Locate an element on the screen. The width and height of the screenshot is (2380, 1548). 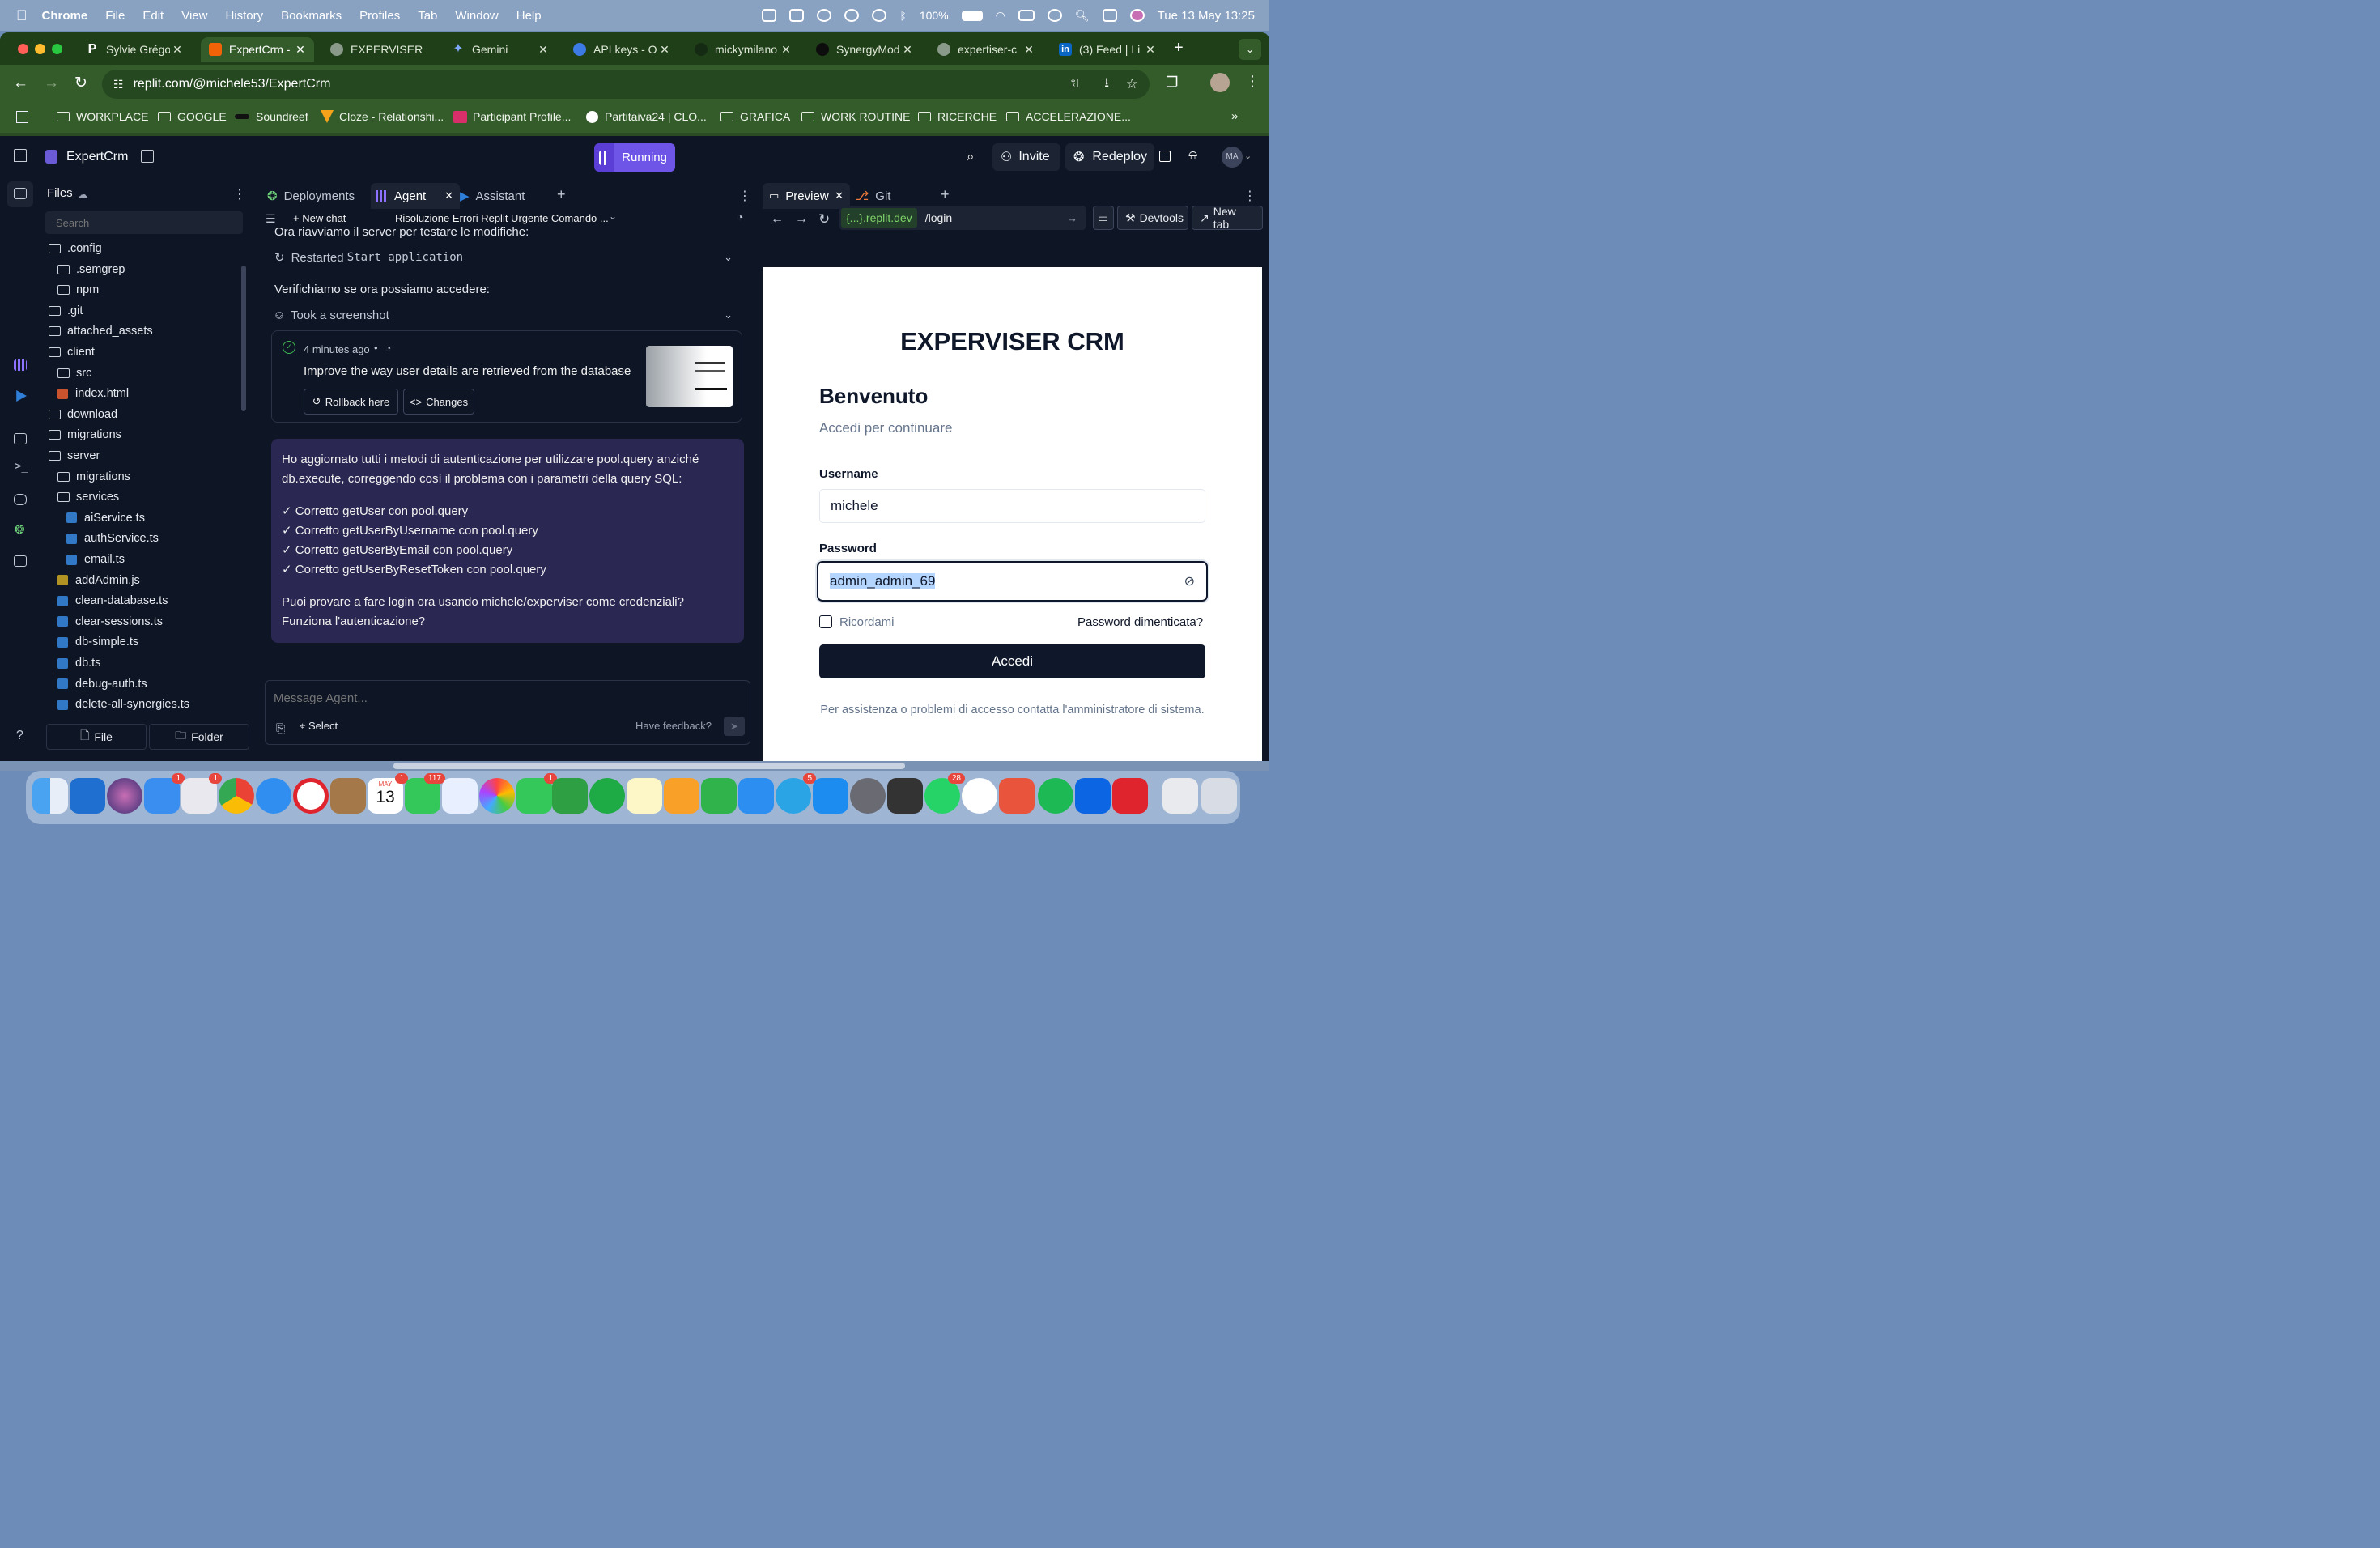
changes-button: <> Changes is located at coordinates (439, 402).